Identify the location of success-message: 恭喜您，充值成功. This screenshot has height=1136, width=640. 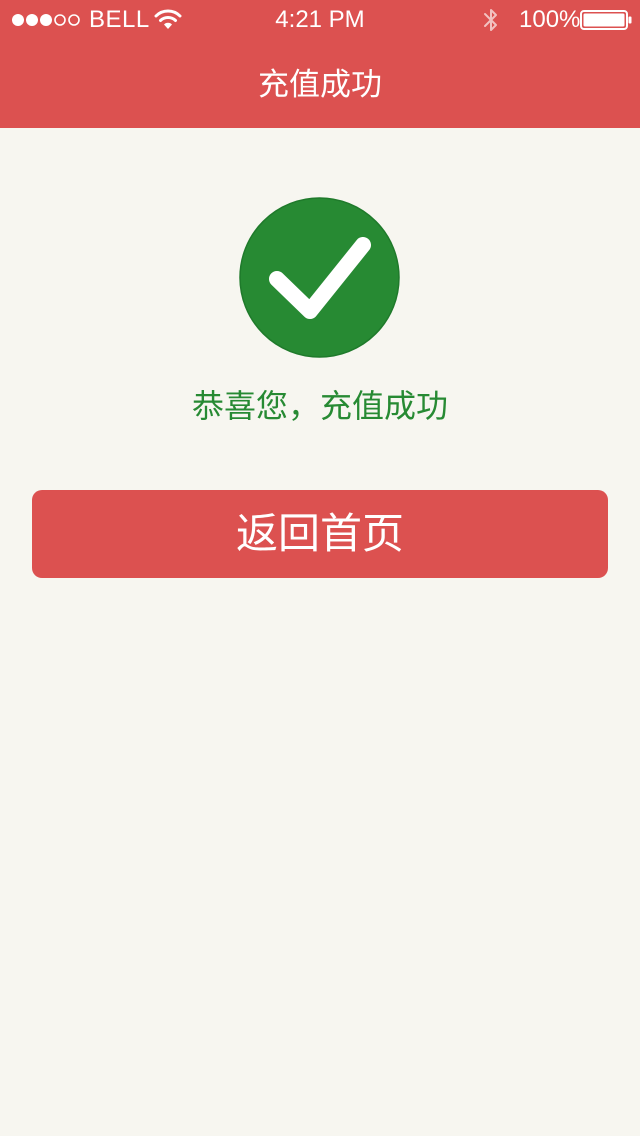
(319, 406).